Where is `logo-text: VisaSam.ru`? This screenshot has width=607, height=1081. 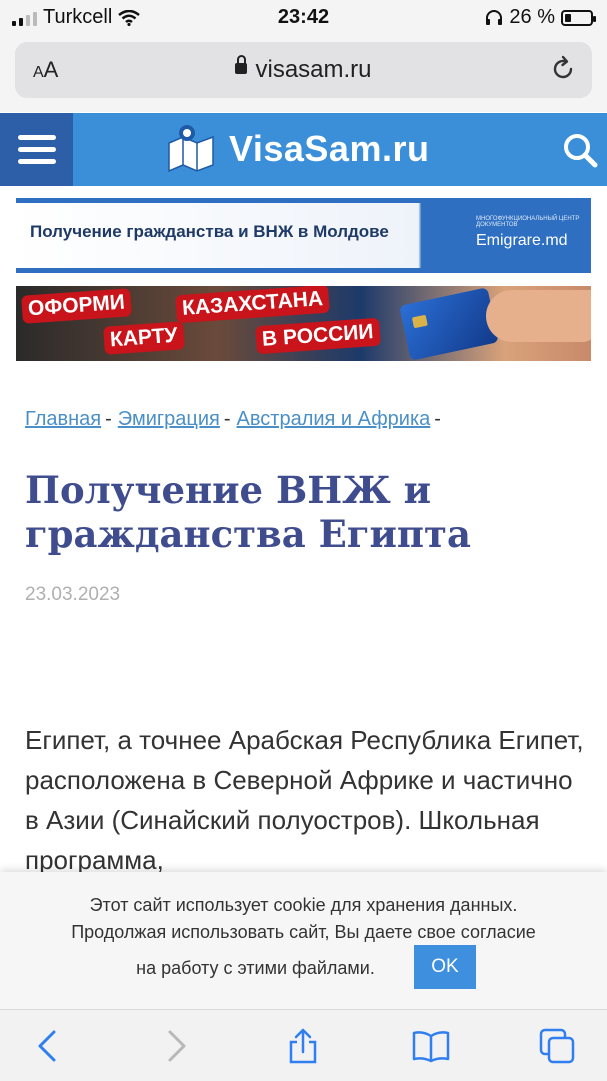 logo-text: VisaSam.ru is located at coordinates (329, 148).